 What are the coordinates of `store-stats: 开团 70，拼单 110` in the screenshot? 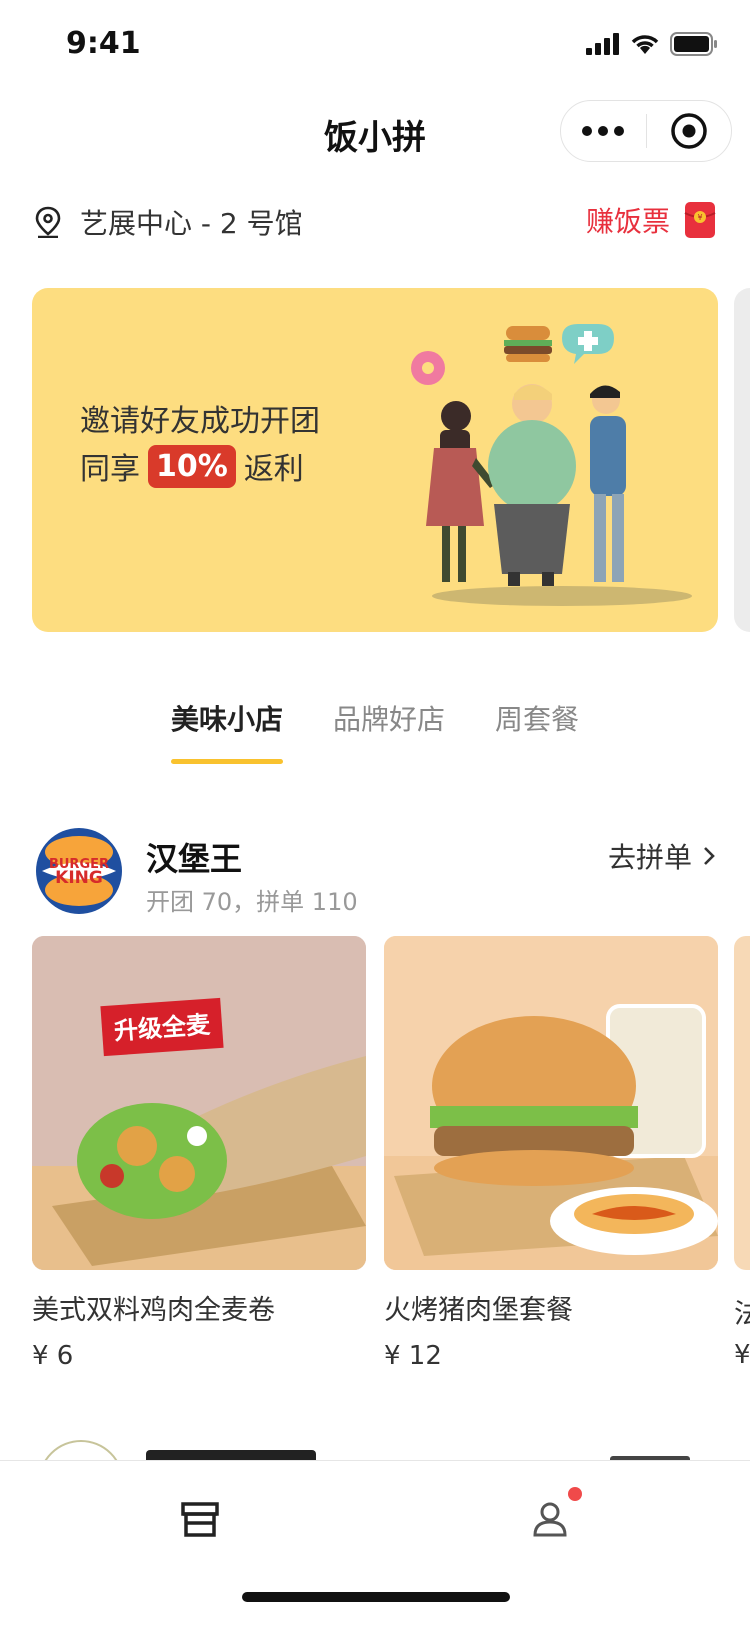 It's located at (252, 902).